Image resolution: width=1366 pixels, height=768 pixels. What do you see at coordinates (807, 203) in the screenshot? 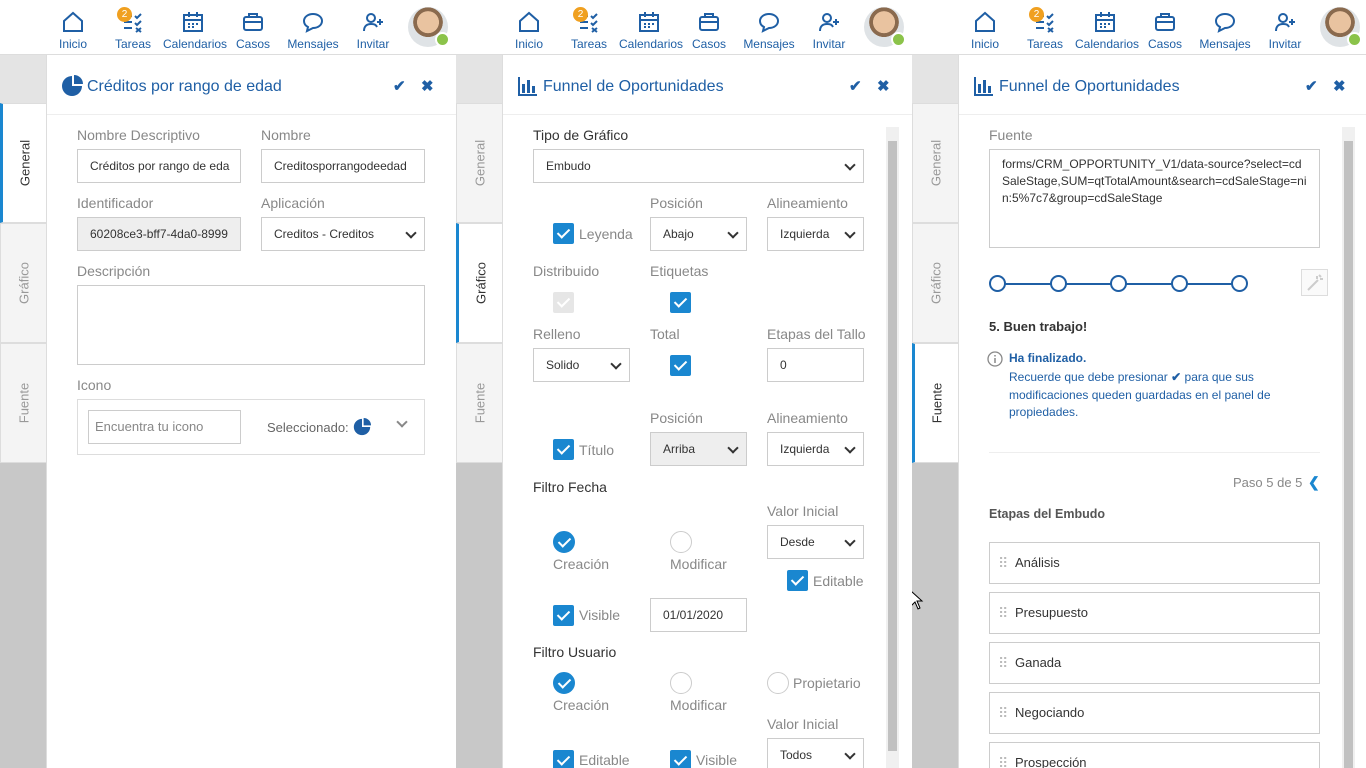
I see `alineamiento-label: Alineamiento` at bounding box center [807, 203].